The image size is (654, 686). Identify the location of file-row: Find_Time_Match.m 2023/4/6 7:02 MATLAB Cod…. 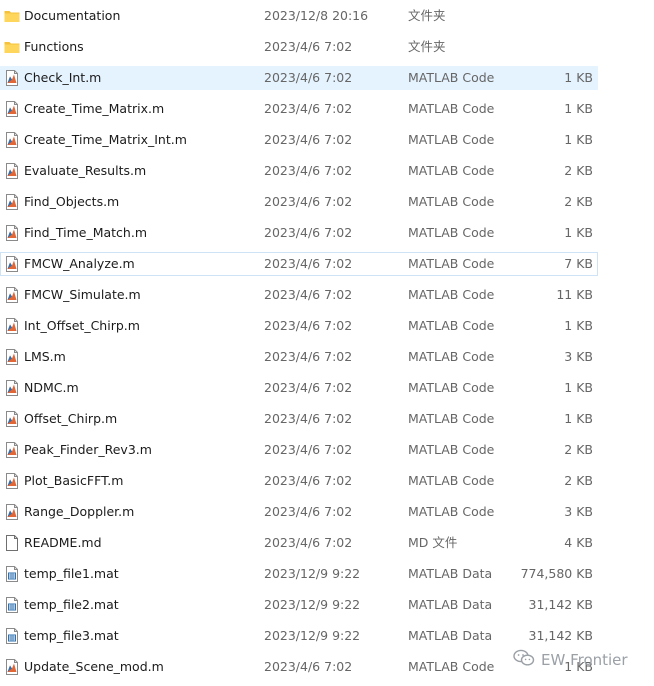
(299, 233).